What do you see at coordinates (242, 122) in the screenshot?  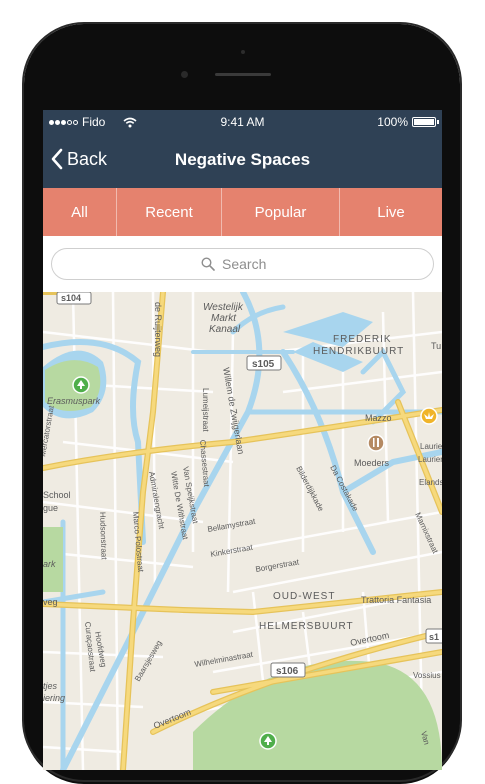 I see `status-bar: Fido 9:41 AM 100%` at bounding box center [242, 122].